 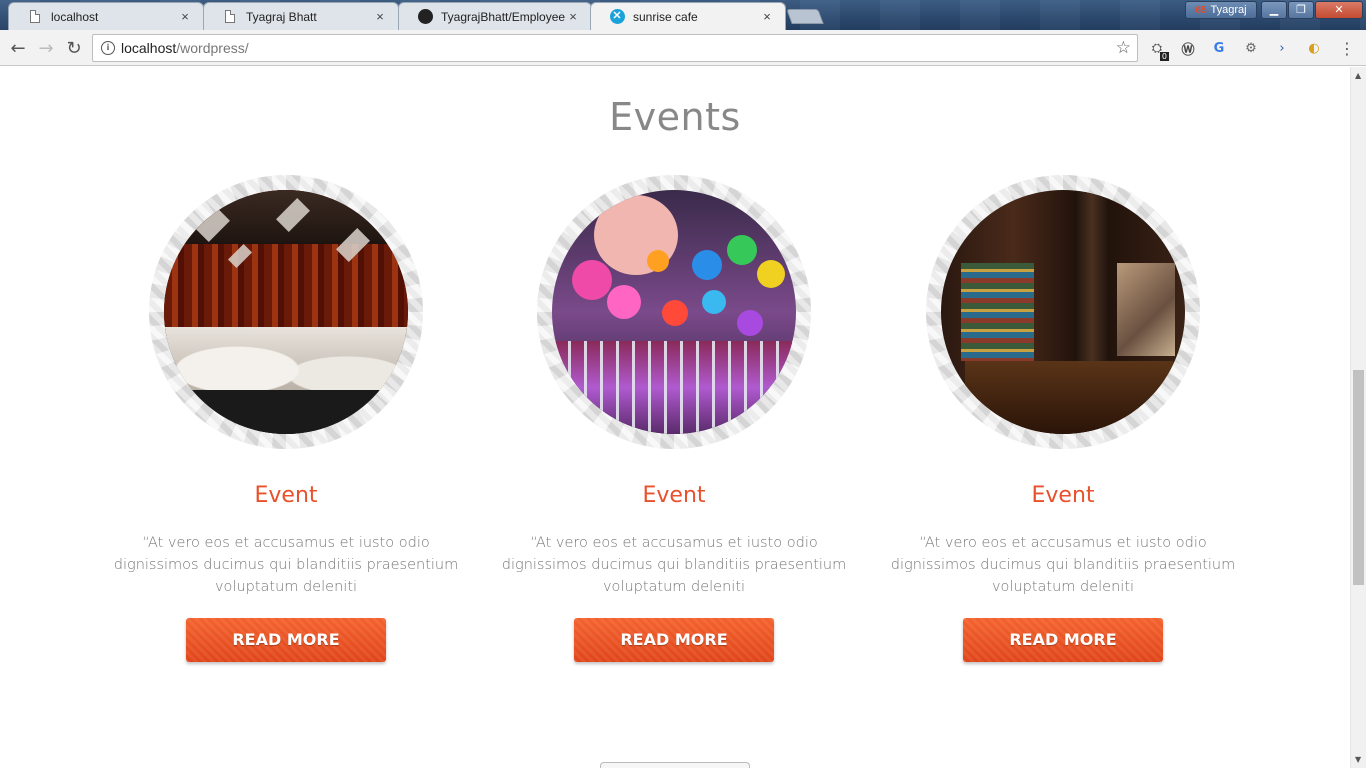 I want to click on tab-title: TyagrajBhatt/Employee-I, so click(x=503, y=16).